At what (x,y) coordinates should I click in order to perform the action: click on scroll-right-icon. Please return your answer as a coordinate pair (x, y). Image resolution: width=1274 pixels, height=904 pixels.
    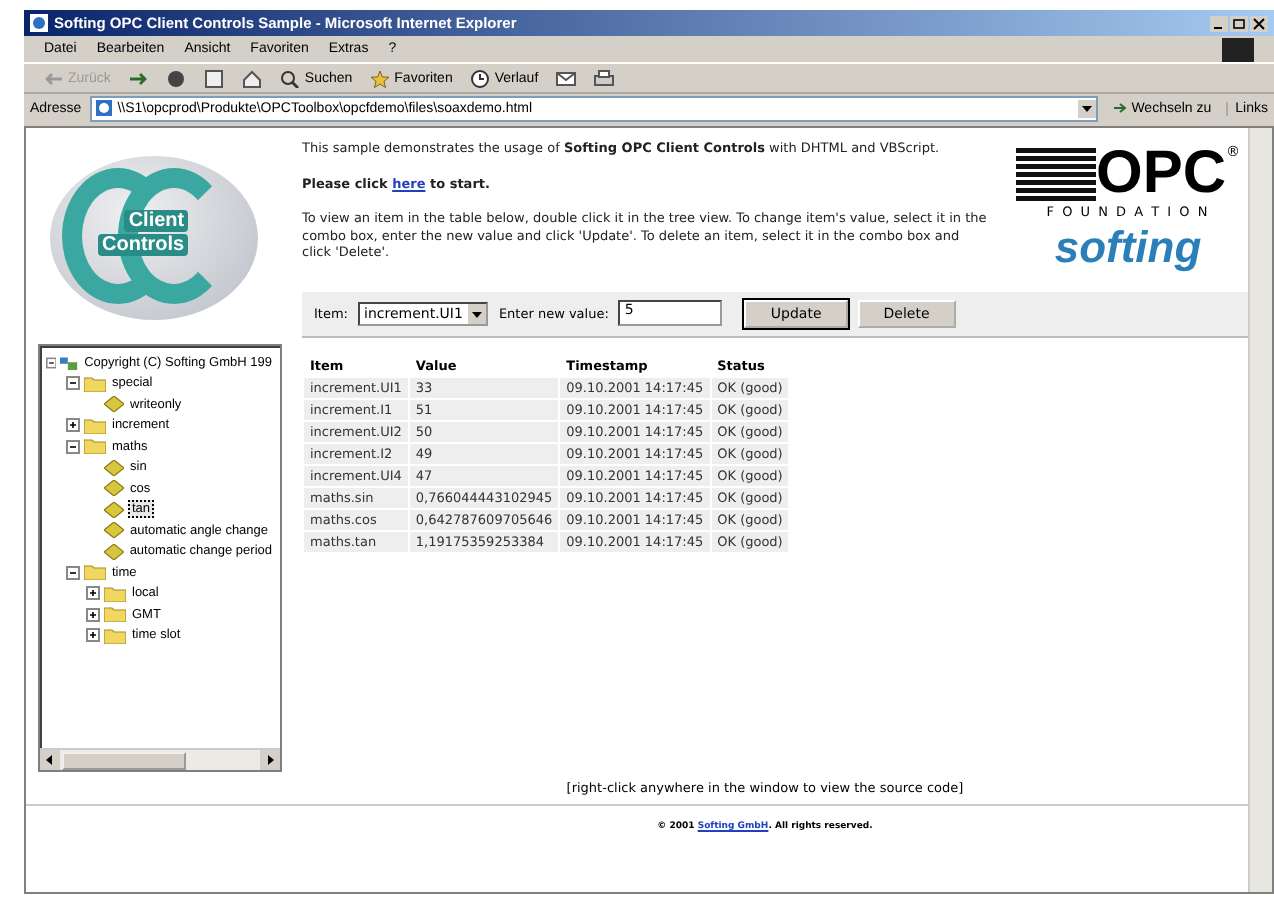
    Looking at the image, I should click on (270, 760).